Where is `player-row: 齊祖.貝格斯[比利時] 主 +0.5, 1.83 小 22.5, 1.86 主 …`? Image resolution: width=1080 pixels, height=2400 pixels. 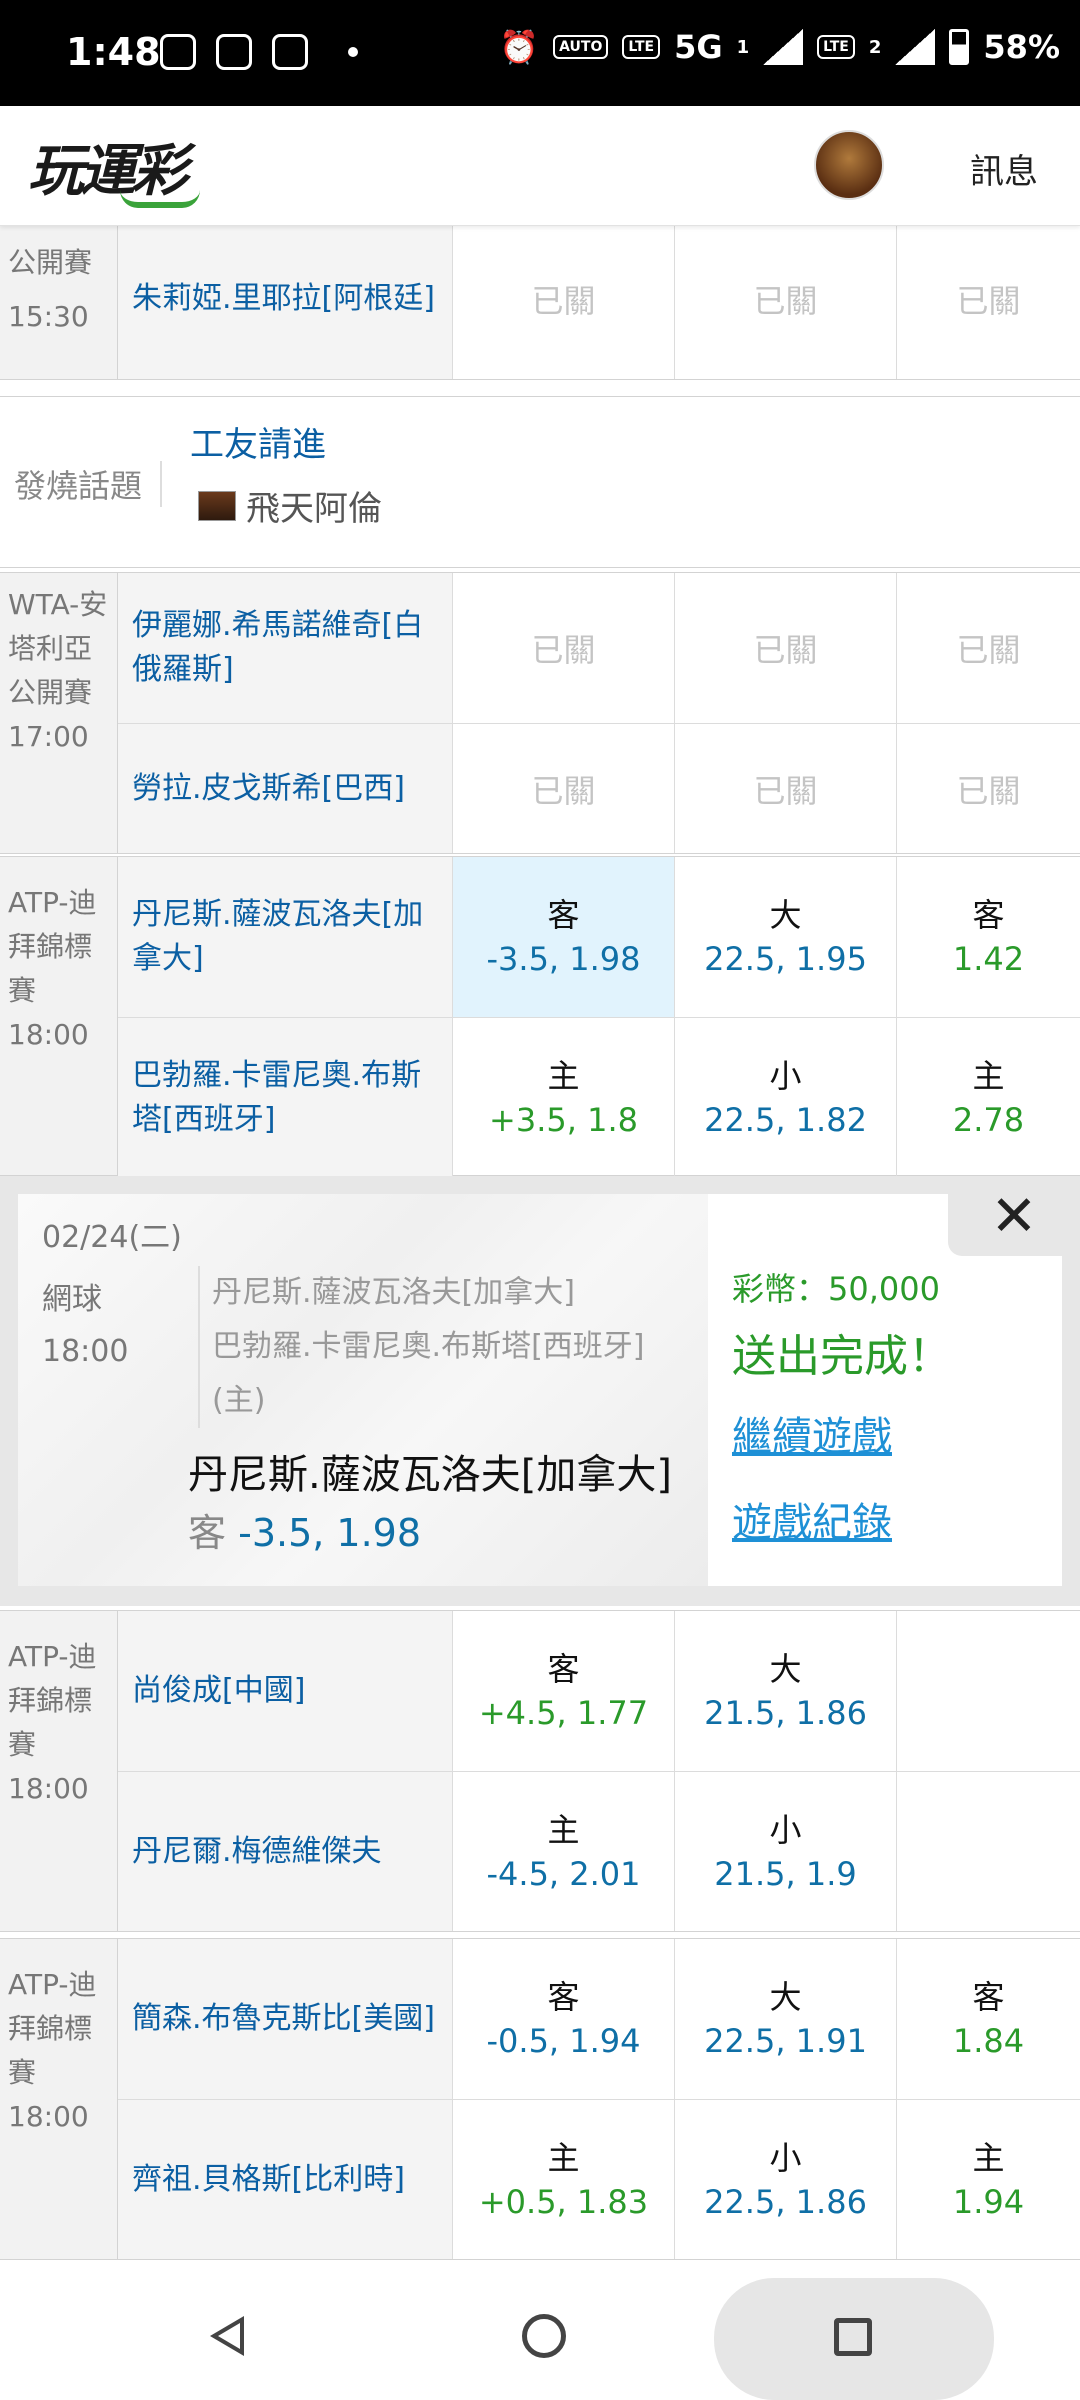 player-row: 齊祖.貝格斯[比利時] 主 +0.5, 1.83 小 22.5, 1.86 主 … is located at coordinates (599, 2179).